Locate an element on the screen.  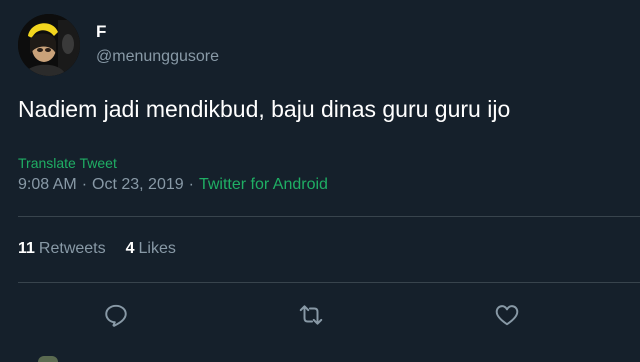
reply-button is located at coordinates (116, 315).